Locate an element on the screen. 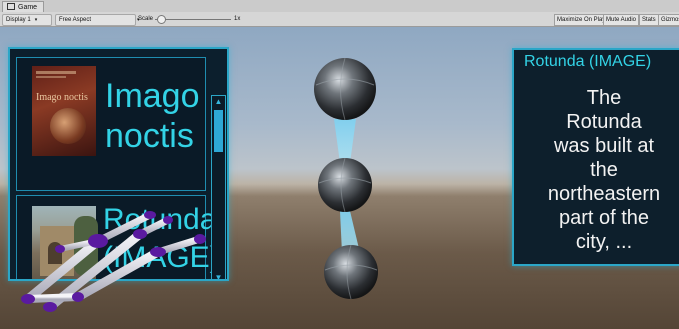  detail-line: The is located at coordinates (604, 98).